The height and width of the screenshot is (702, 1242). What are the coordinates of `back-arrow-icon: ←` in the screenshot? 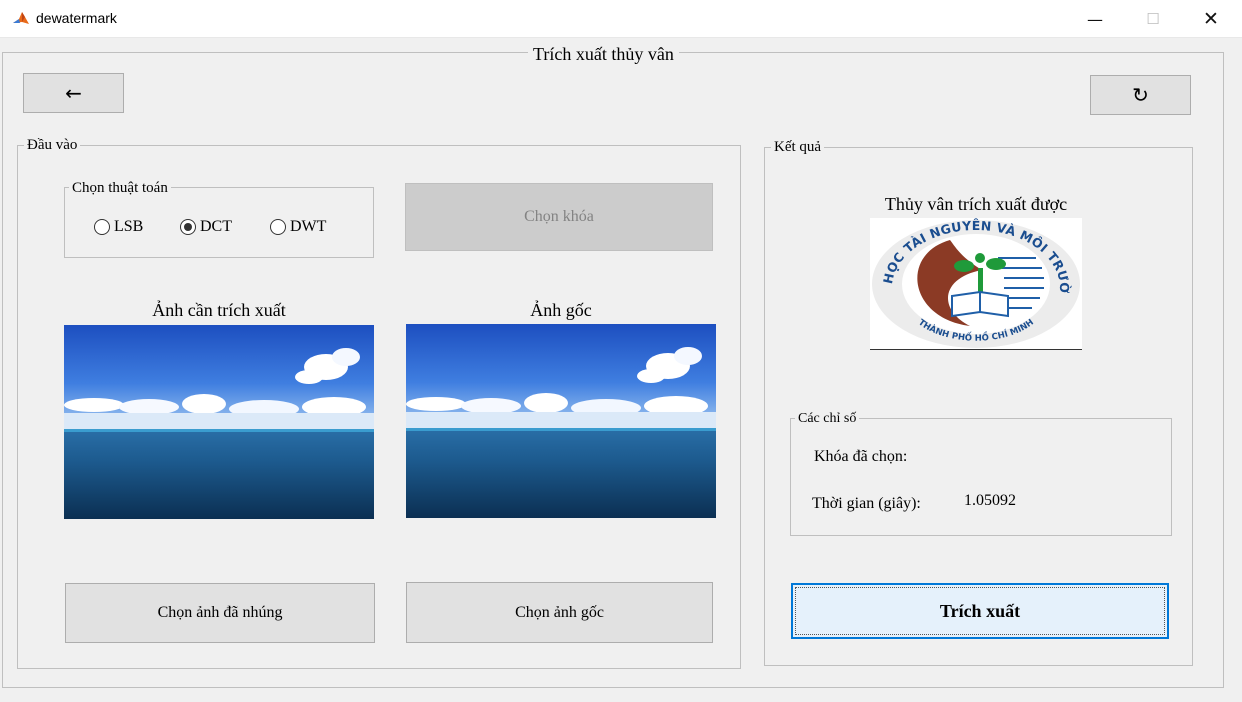 It's located at (73, 93).